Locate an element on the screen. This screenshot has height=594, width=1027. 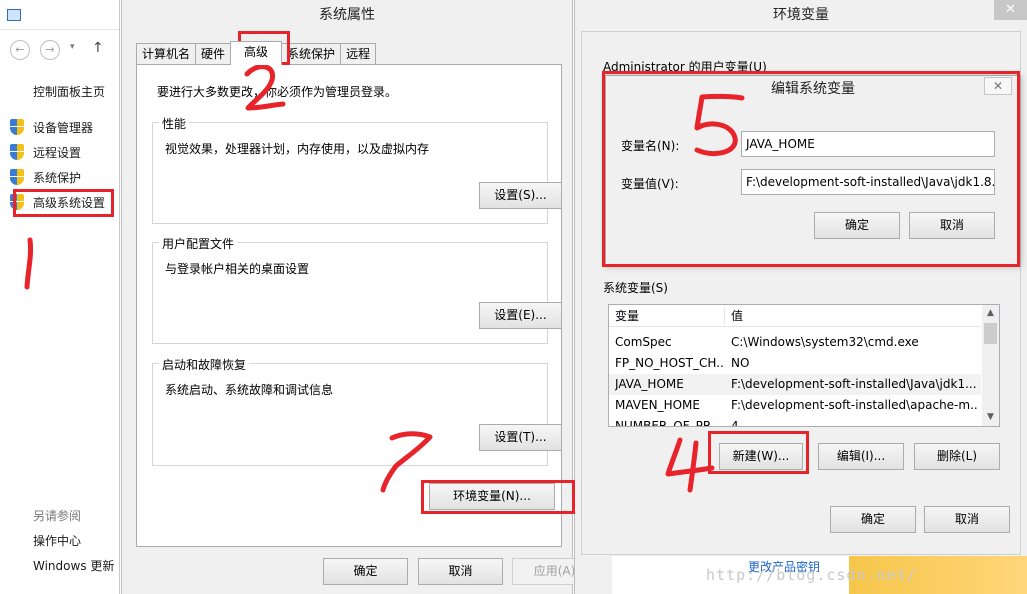
delete-variable-button: 删除(L) is located at coordinates (957, 456).